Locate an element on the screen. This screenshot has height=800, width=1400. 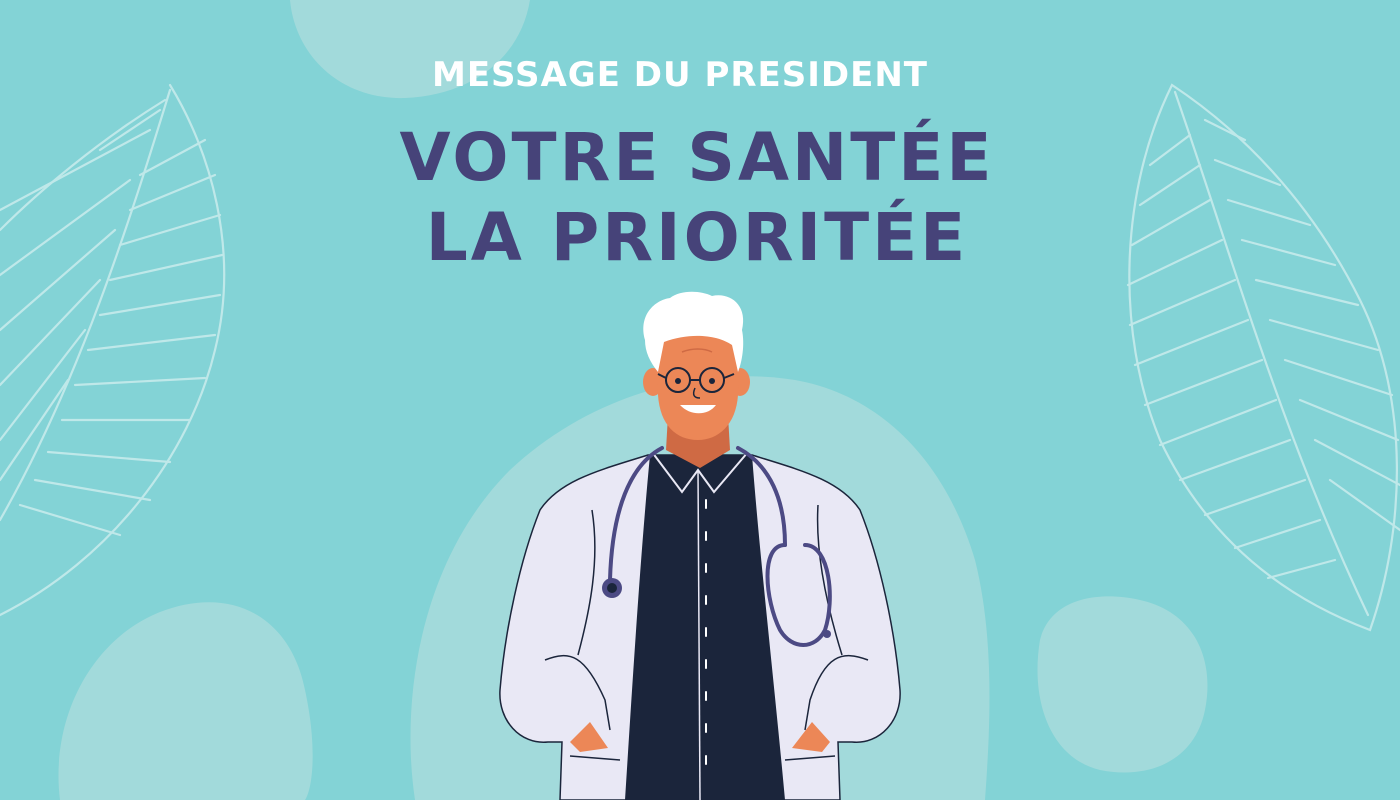
eye-right is located at coordinates (712, 381).